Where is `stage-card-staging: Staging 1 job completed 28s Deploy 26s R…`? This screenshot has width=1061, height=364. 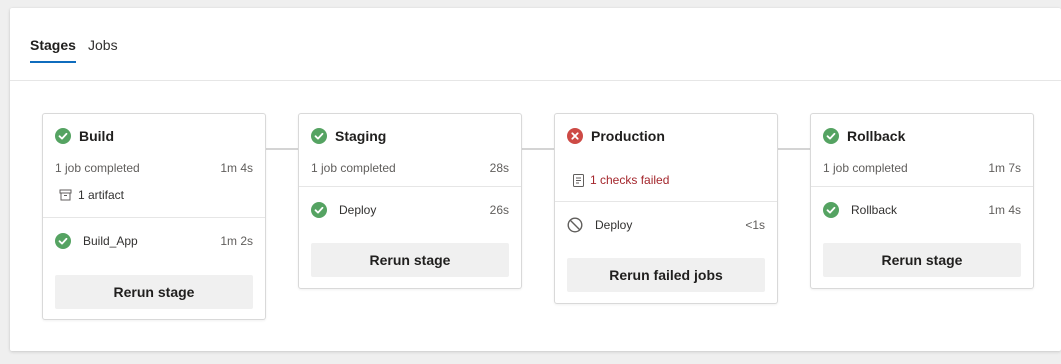
stage-card-staging: Staging 1 job completed 28s Deploy 26s R… is located at coordinates (410, 201).